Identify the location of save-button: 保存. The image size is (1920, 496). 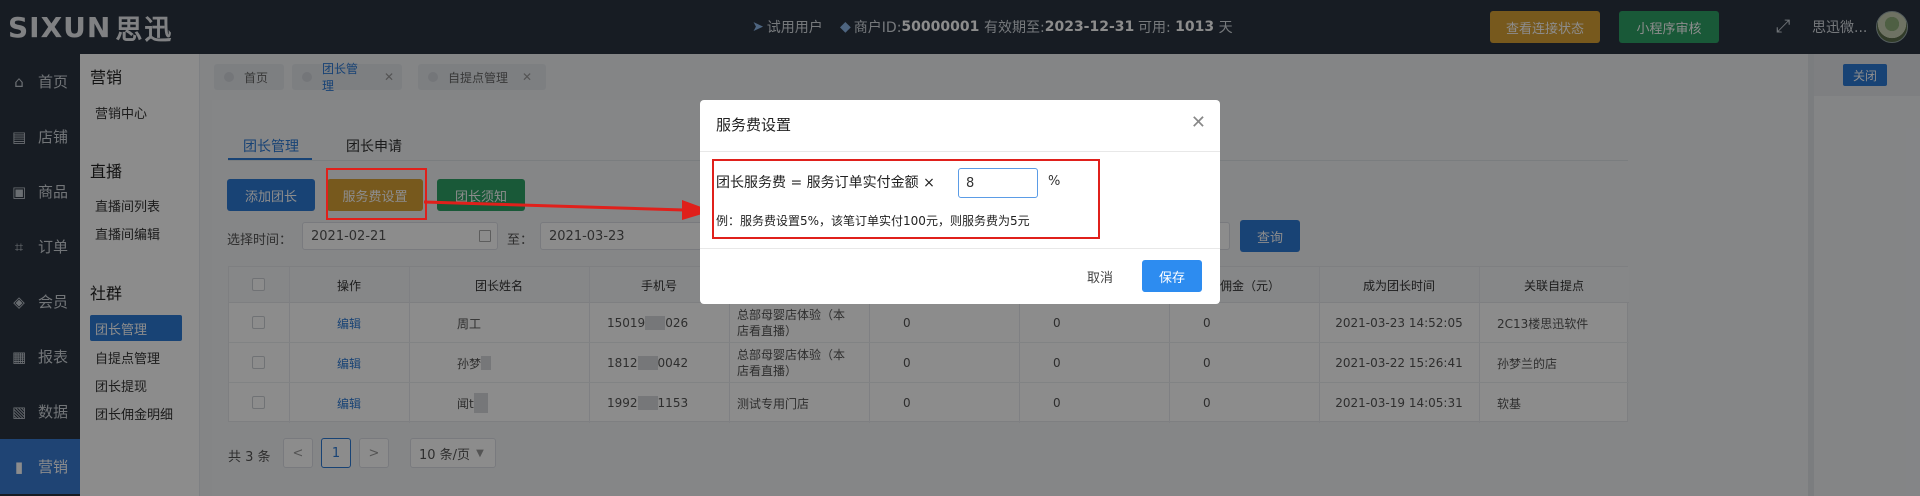
(1172, 276).